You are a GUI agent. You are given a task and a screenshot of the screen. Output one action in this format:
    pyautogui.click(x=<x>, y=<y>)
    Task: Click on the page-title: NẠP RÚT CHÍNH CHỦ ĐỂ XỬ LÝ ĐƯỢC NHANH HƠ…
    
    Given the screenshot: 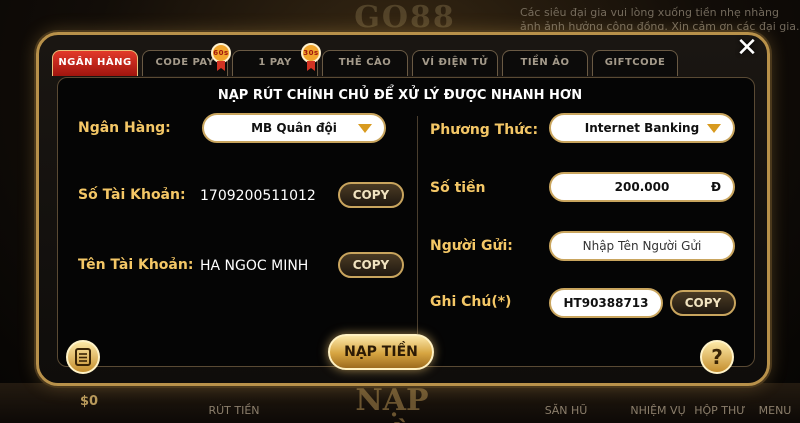 What is the action you would take?
    pyautogui.click(x=400, y=95)
    